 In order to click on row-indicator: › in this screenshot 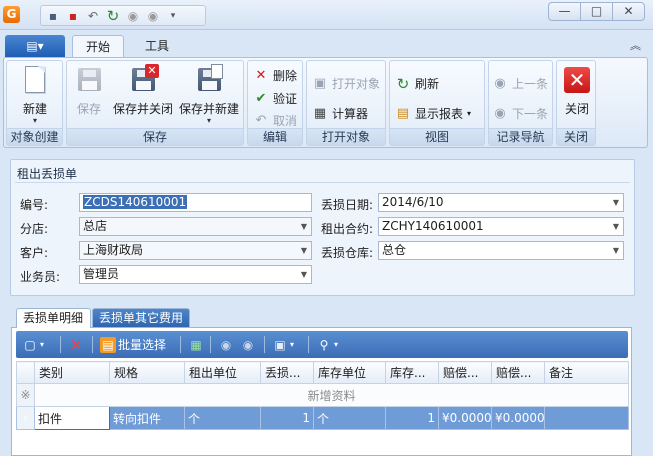, I will do `click(25, 418)`.